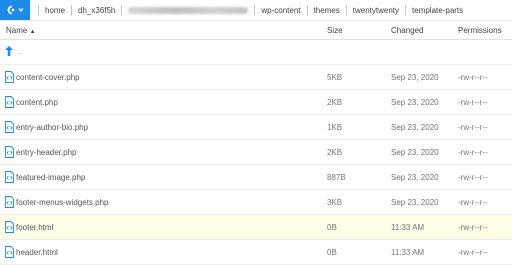 The height and width of the screenshot is (265, 512). I want to click on file-name: footer.html, so click(35, 227).